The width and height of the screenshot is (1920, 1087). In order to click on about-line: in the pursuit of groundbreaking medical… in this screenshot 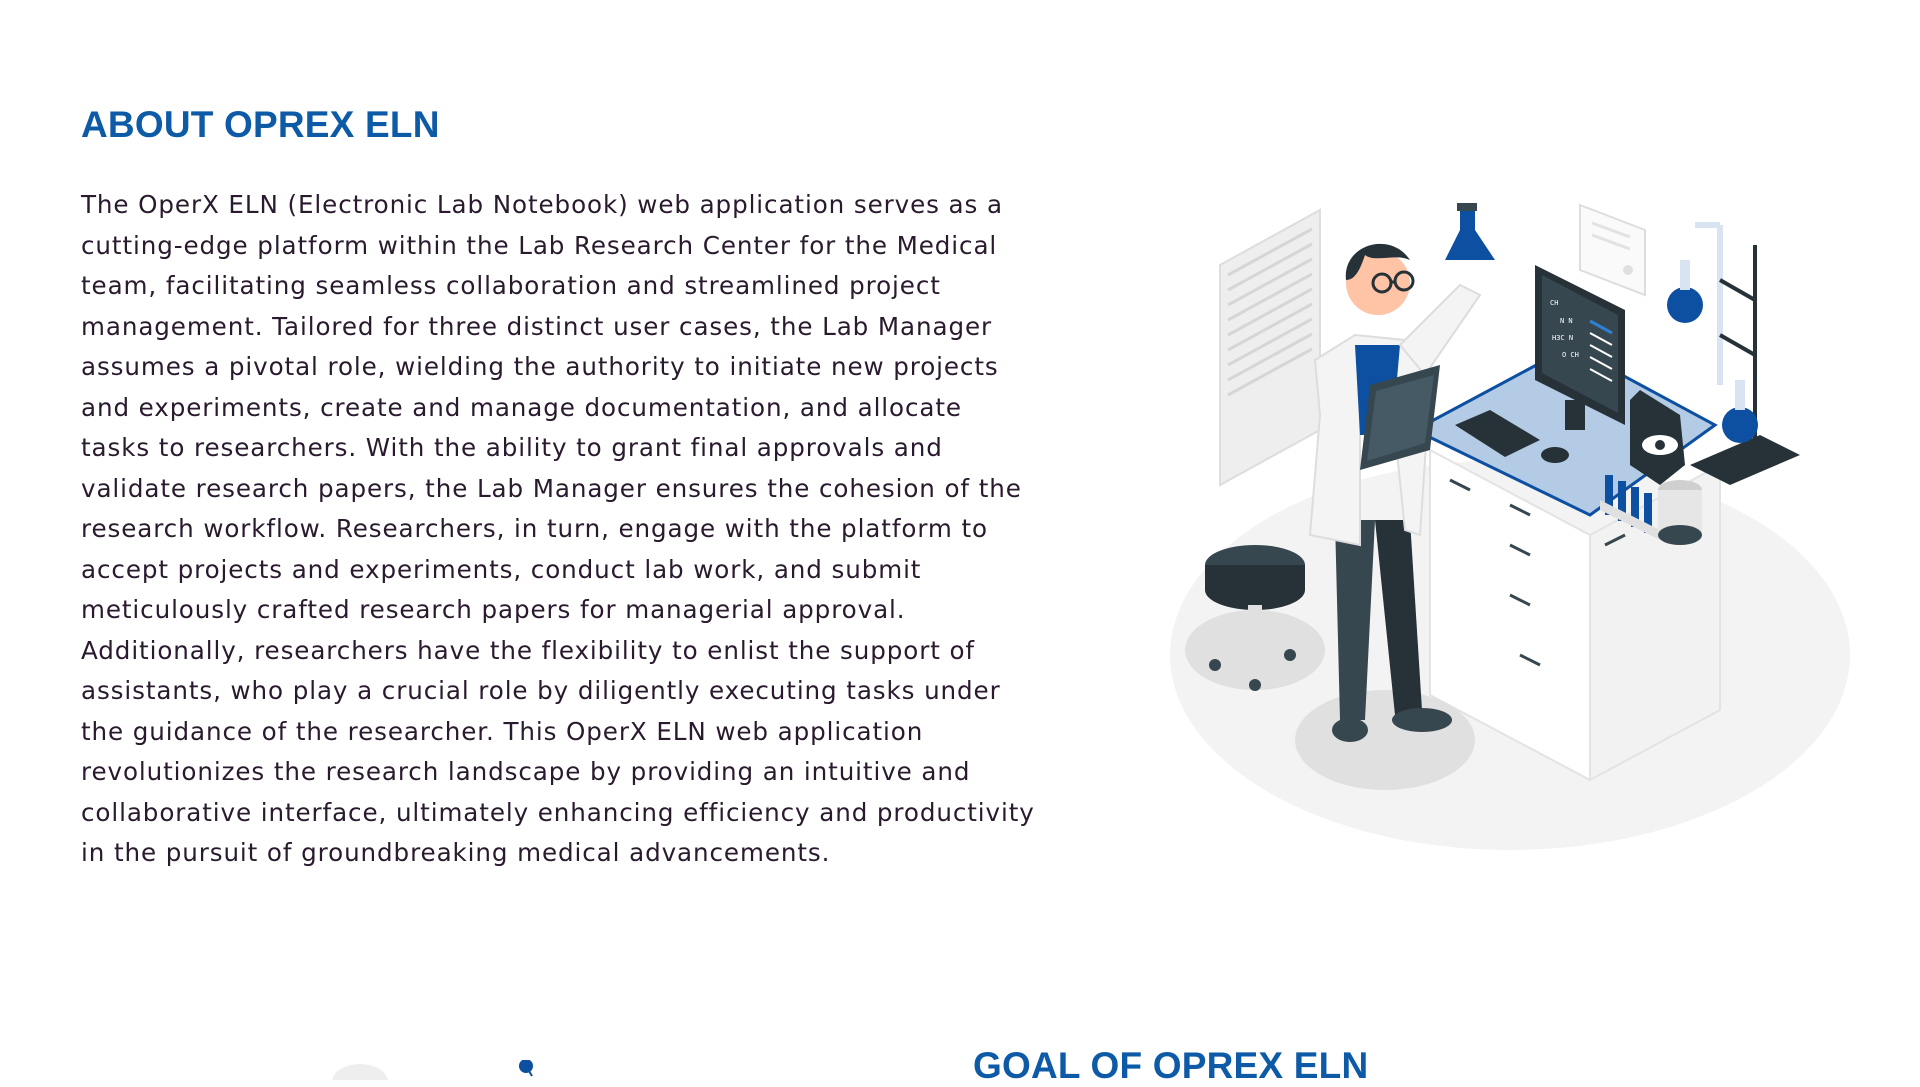, I will do `click(456, 852)`.